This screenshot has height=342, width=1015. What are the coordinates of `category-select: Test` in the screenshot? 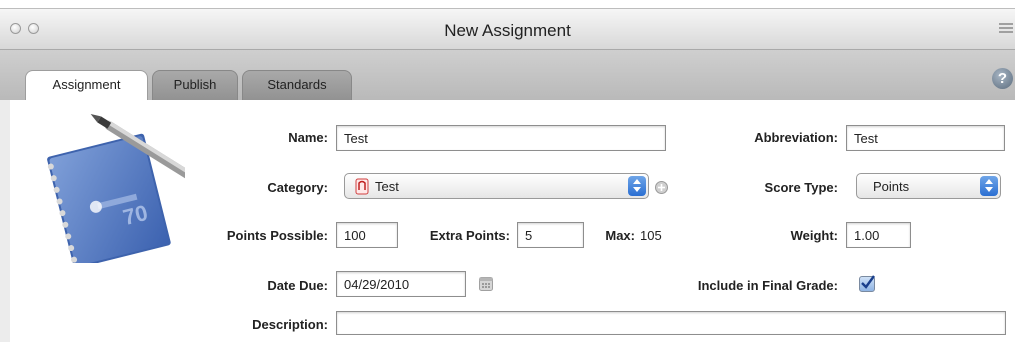 It's located at (496, 186).